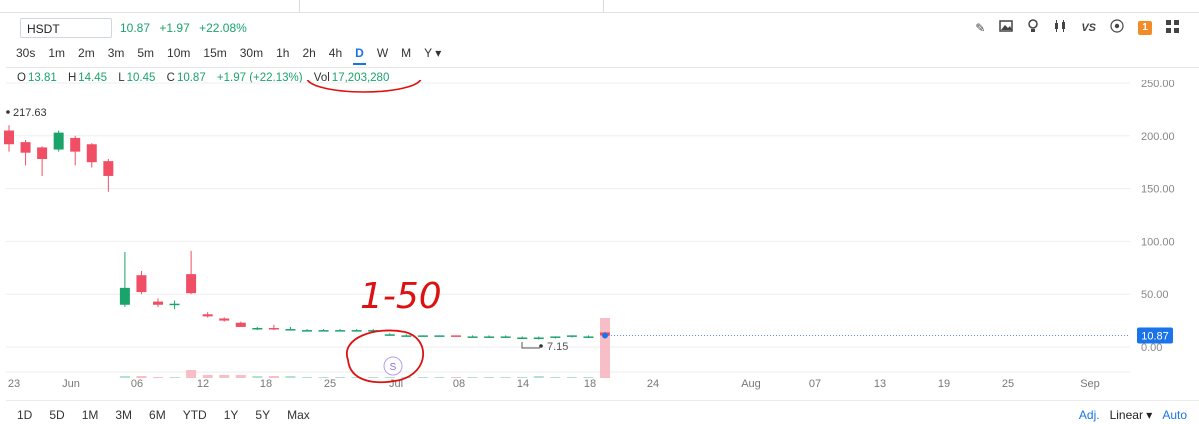 The height and width of the screenshot is (424, 1199). What do you see at coordinates (25, 53) in the screenshot?
I see `interval-30s: 30s` at bounding box center [25, 53].